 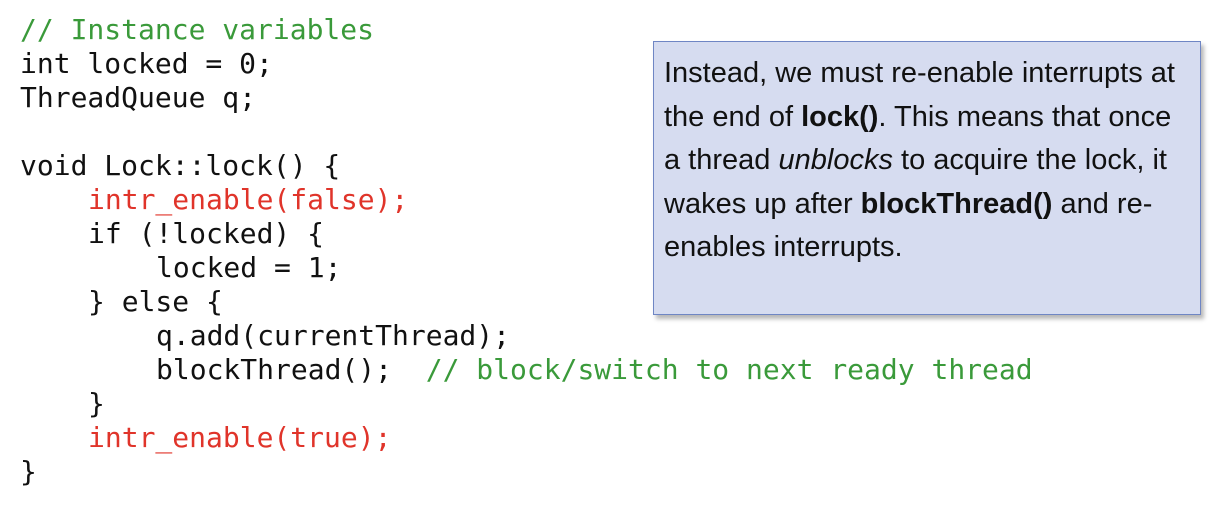 What do you see at coordinates (28, 471) in the screenshot?
I see `code-line-close-function: }` at bounding box center [28, 471].